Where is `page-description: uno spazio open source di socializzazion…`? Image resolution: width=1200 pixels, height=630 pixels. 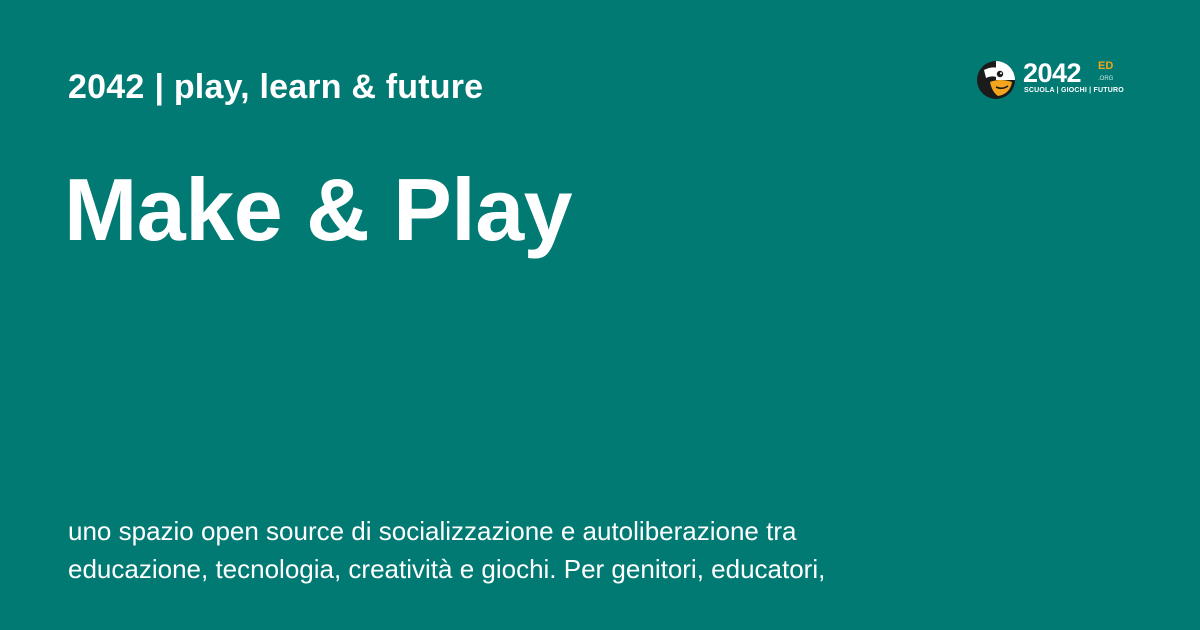
page-description: uno spazio open source di socializzazion… is located at coordinates (483, 550).